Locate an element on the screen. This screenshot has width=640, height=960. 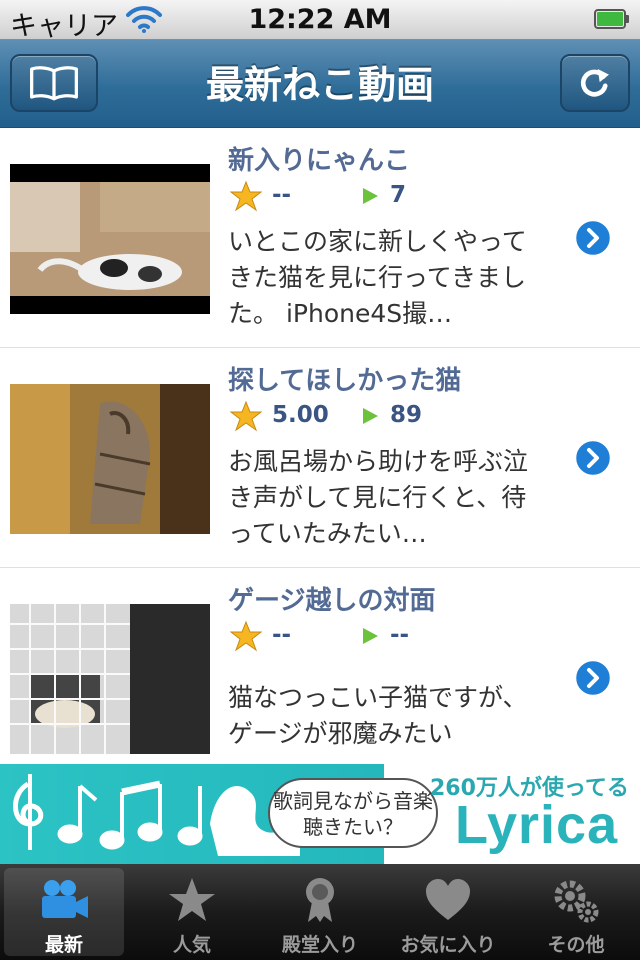
page-title: 最新ねこ動画 is located at coordinates (319, 85).